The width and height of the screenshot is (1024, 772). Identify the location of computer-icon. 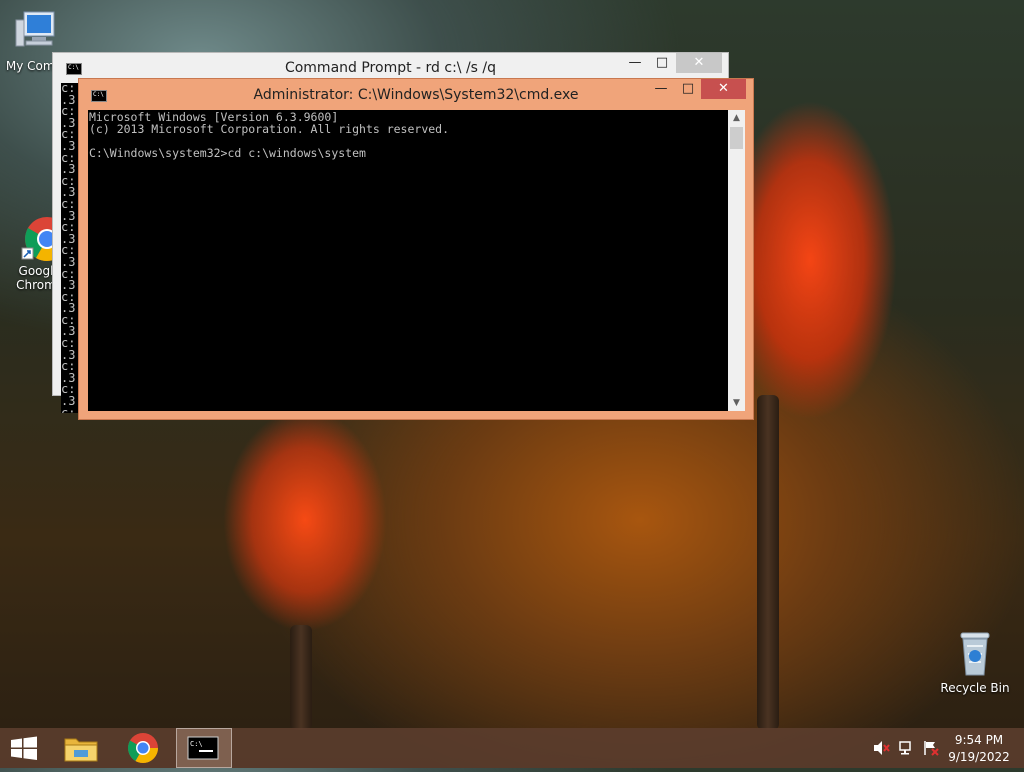
(35, 29).